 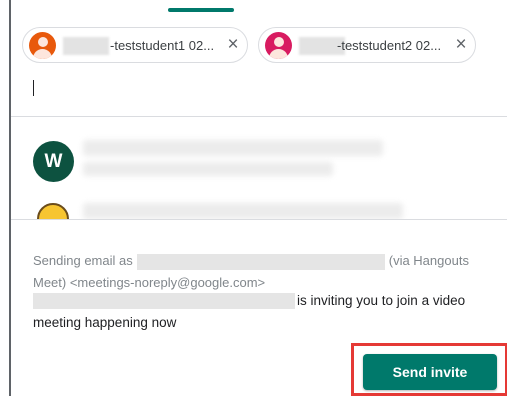 What do you see at coordinates (260, 261) in the screenshot?
I see `redacted-sender` at bounding box center [260, 261].